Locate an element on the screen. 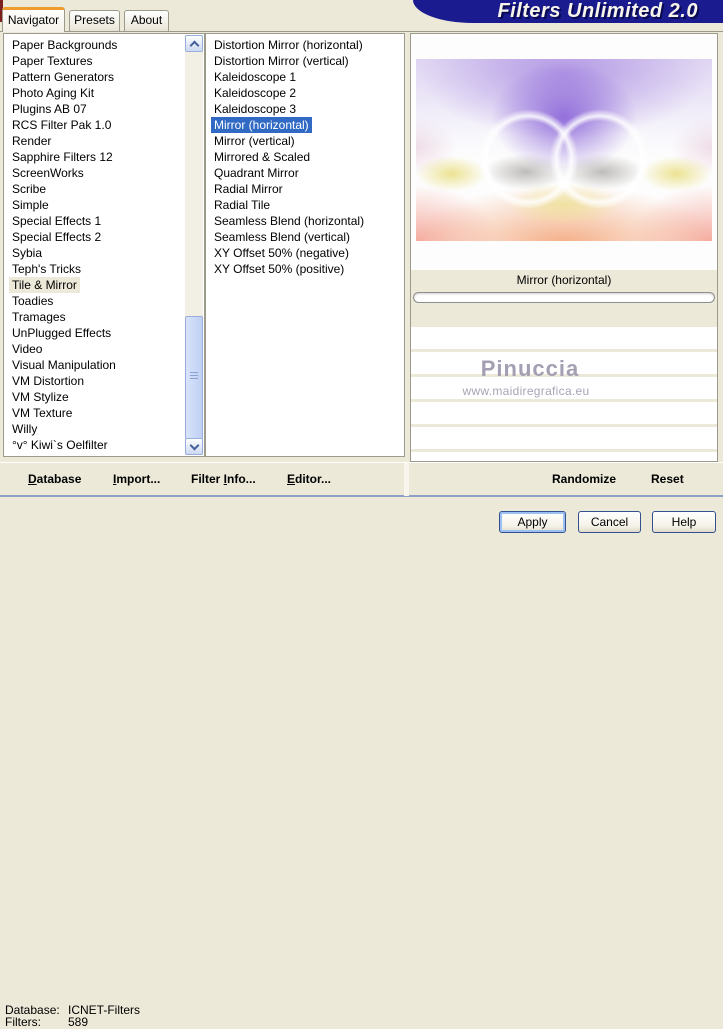  category-list-item: VM Distortion is located at coordinates (48, 381).